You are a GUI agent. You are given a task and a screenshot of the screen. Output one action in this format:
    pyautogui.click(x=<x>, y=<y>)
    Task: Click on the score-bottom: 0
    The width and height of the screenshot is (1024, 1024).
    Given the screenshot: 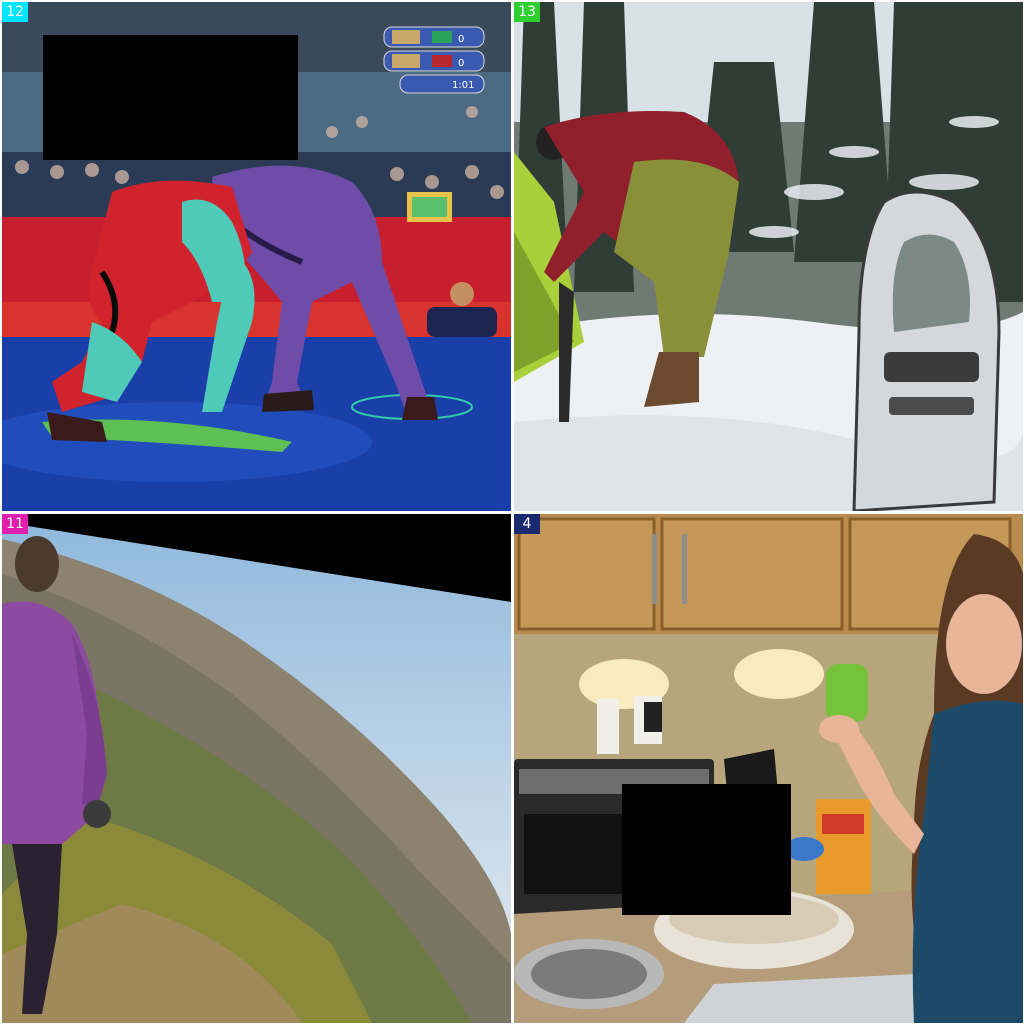 What is the action you would take?
    pyautogui.click(x=461, y=63)
    